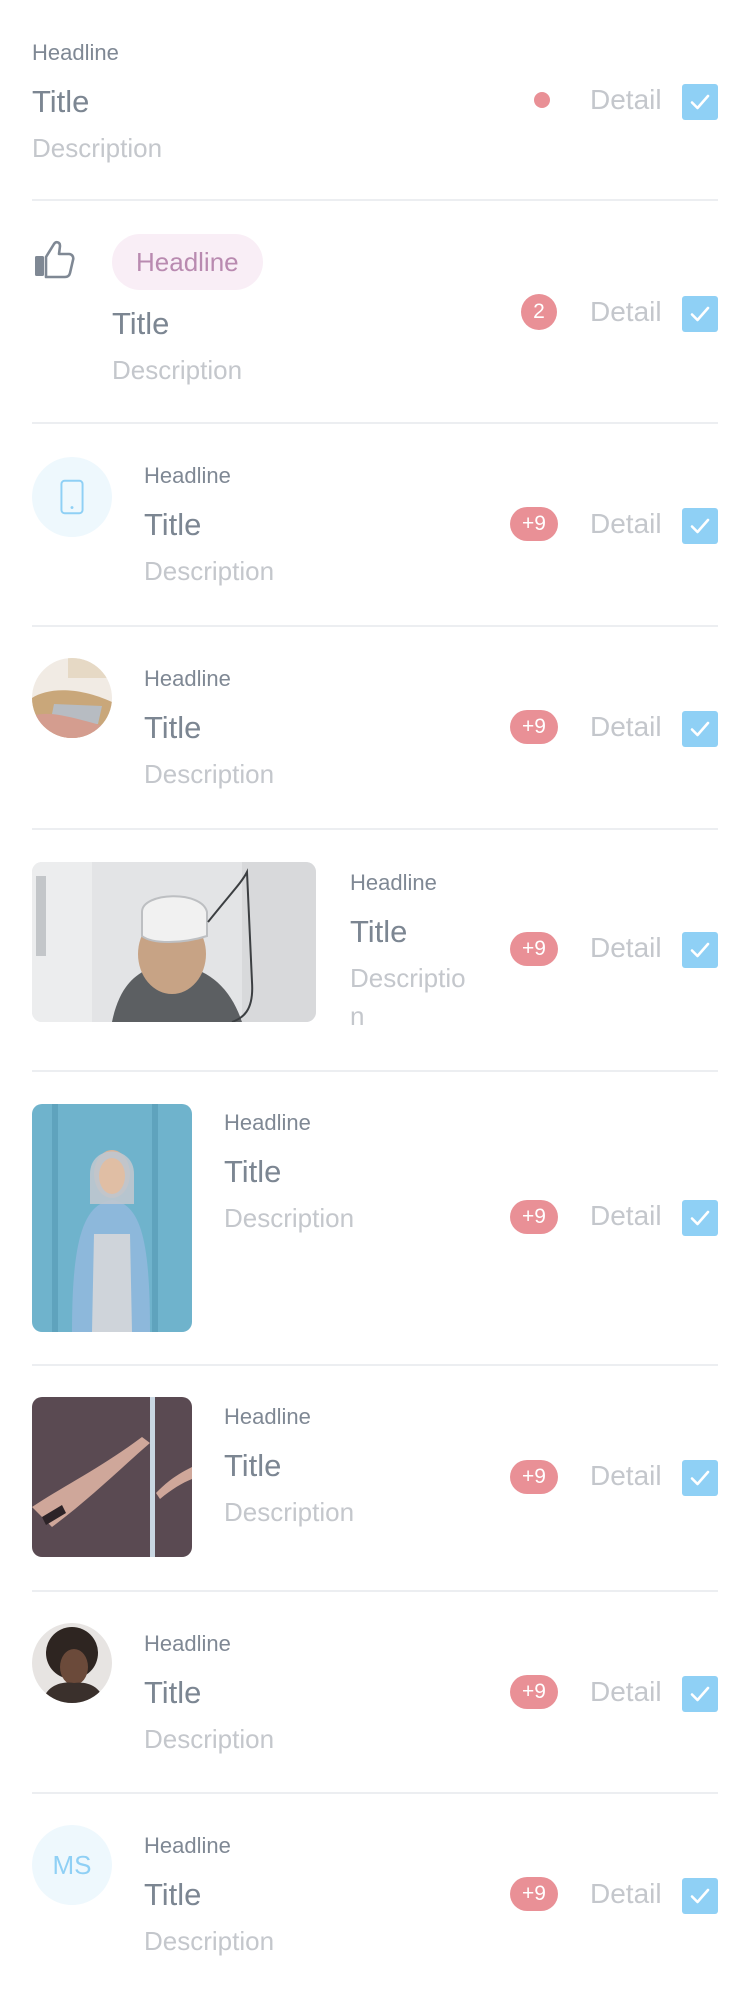 Image resolution: width=750 pixels, height=1992 pixels. I want to click on thumbs-up-icon, so click(54, 258).